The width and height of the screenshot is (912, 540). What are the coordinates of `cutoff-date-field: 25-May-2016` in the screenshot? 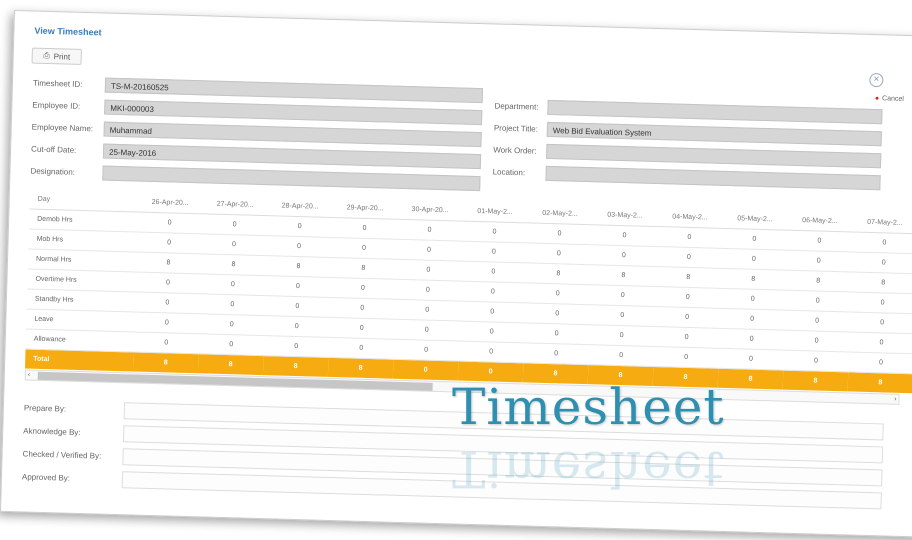 It's located at (292, 156).